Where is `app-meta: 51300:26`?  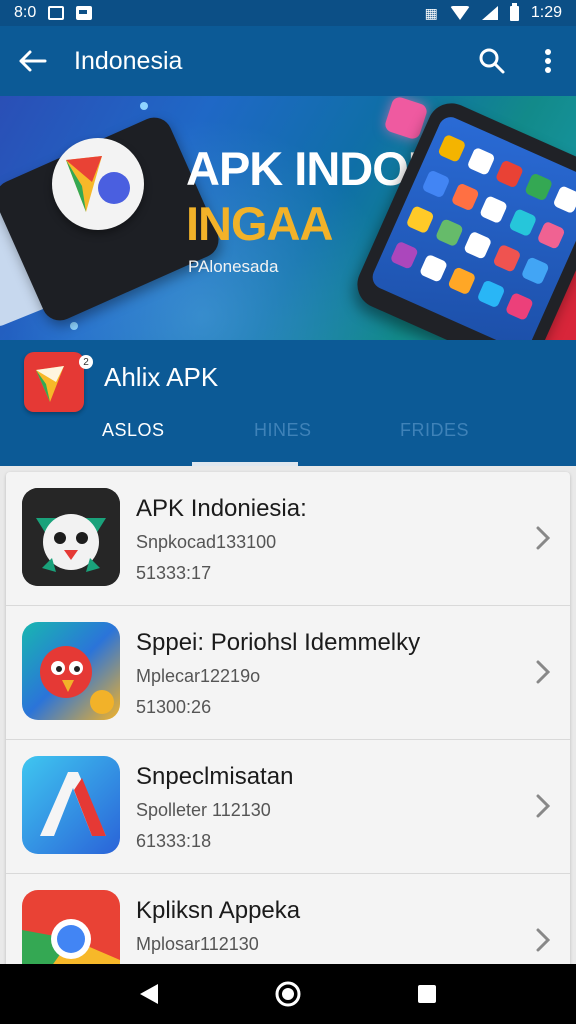
app-meta: 51300:26 is located at coordinates (174, 707).